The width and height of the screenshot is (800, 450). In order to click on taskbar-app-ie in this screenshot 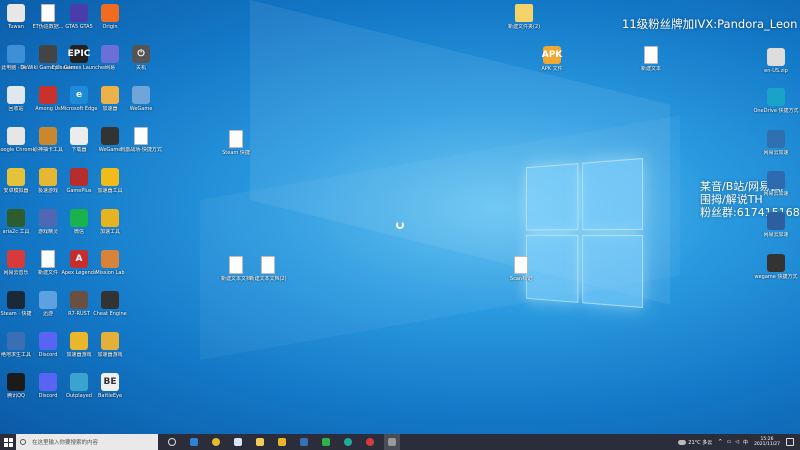, I will do `click(194, 442)`.